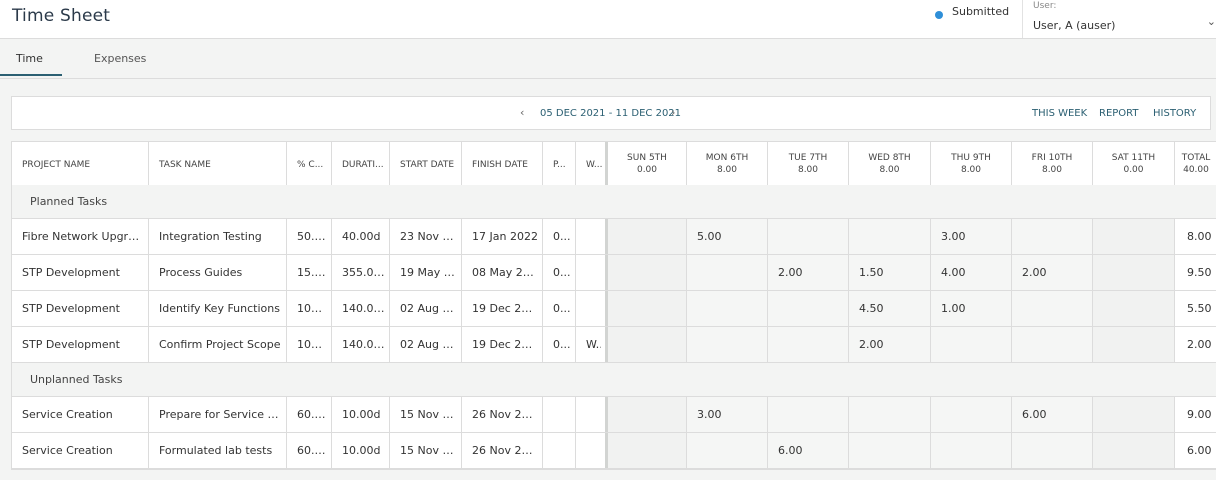 This screenshot has width=1216, height=480. I want to click on column-header-tue: TUE 7TH 8.00, so click(808, 163).